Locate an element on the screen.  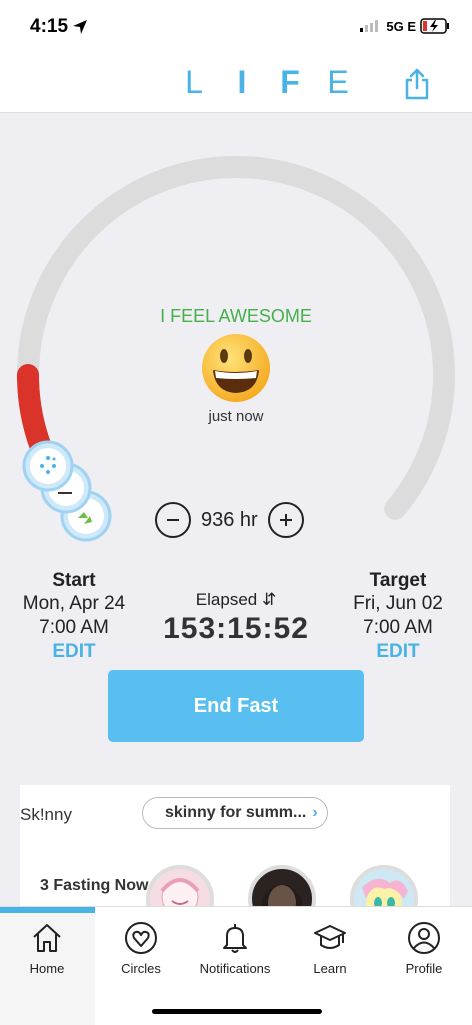
tab-notifications-label: Notifications is located at coordinates (235, 968).